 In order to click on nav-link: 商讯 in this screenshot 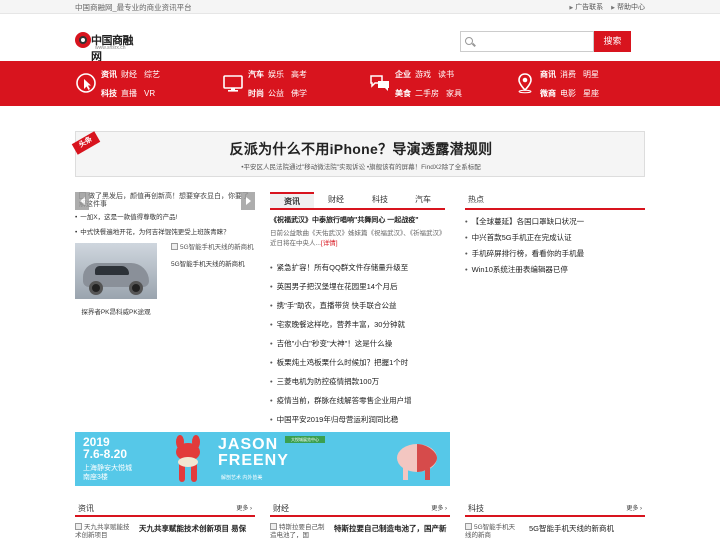, I will do `click(548, 74)`.